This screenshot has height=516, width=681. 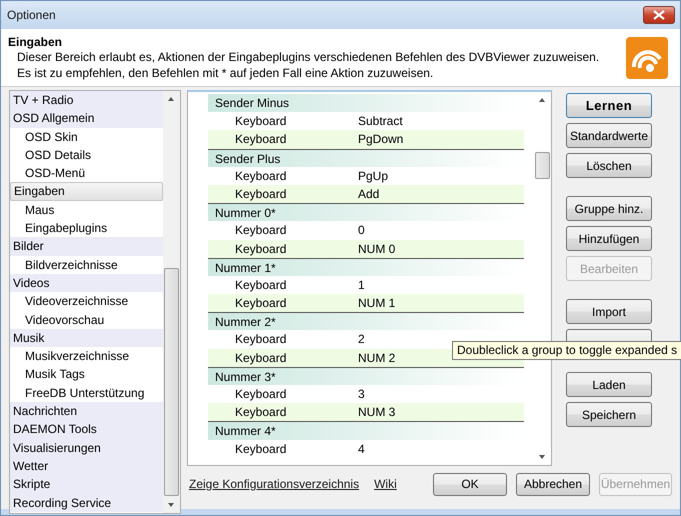 What do you see at coordinates (361, 285) in the screenshot?
I see `table-cell-text: 1` at bounding box center [361, 285].